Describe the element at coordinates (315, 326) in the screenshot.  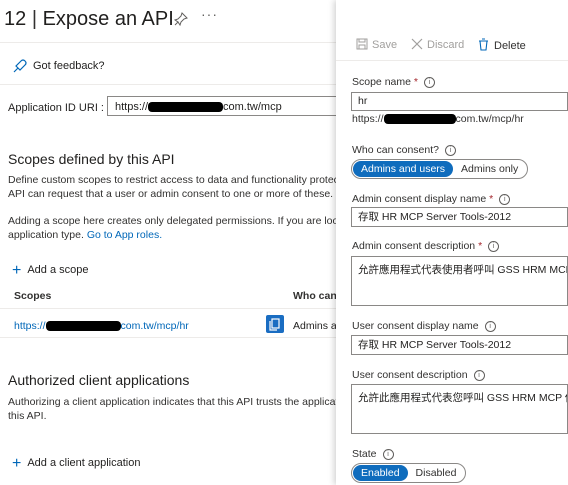
I see `who-cell: Admins a` at that location.